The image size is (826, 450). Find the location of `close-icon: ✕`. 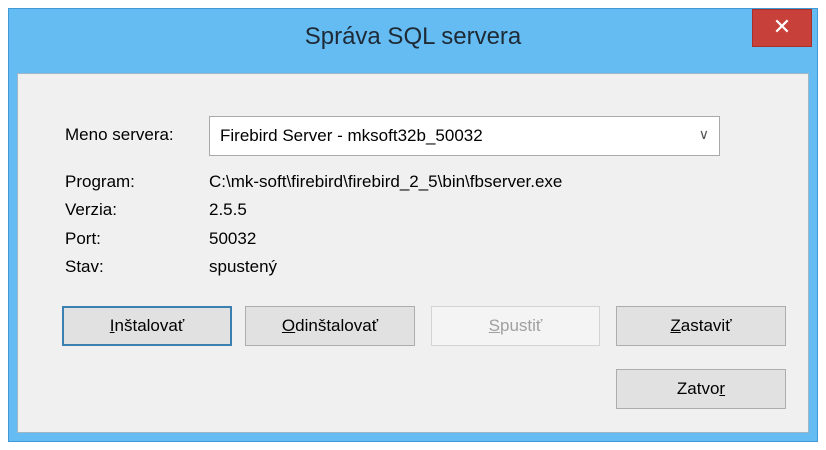

close-icon: ✕ is located at coordinates (782, 26).